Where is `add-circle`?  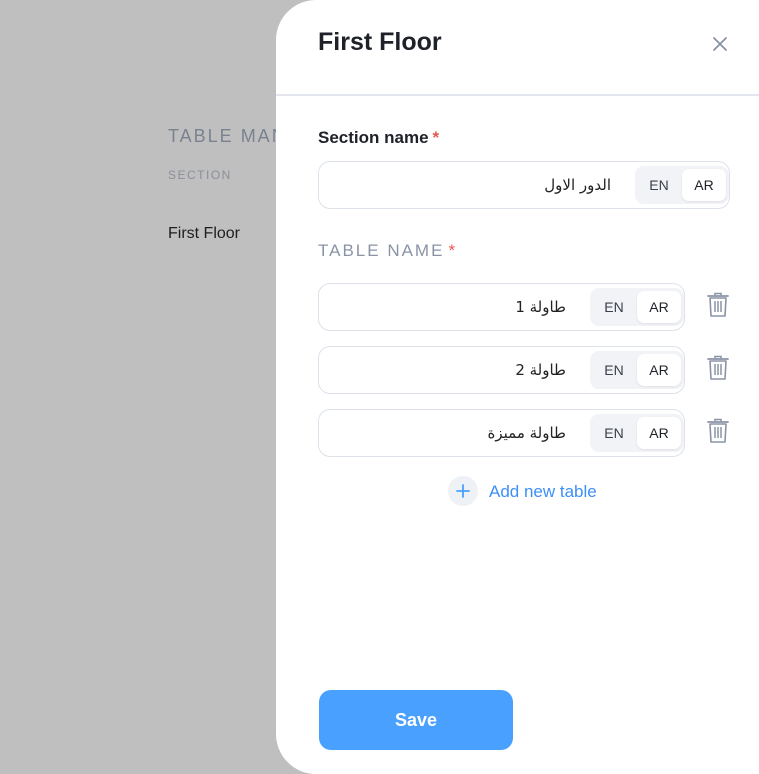
add-circle is located at coordinates (463, 491).